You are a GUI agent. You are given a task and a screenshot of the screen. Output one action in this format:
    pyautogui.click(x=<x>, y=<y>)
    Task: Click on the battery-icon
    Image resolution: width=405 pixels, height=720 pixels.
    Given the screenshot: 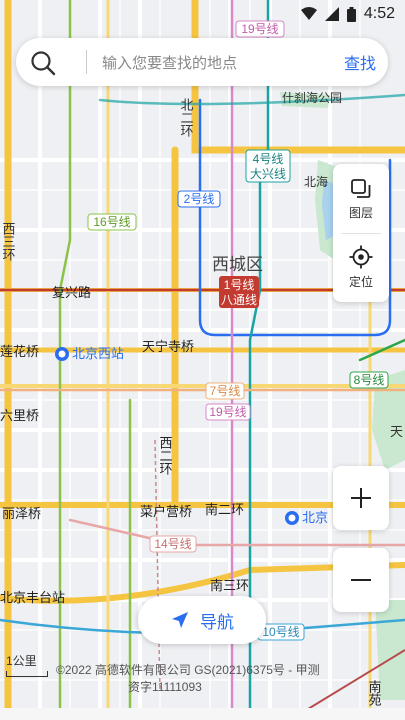 What is the action you would take?
    pyautogui.click(x=351, y=14)
    